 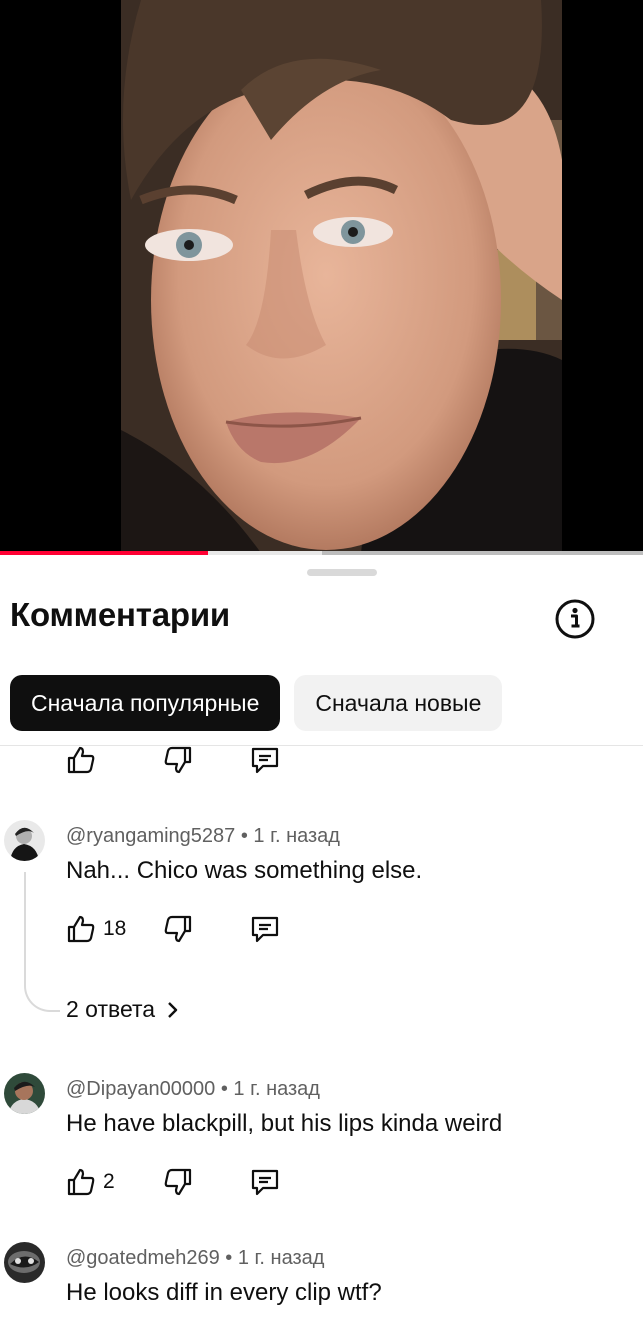 What do you see at coordinates (111, 1009) in the screenshot?
I see `replies-count-label: 2 ответа` at bounding box center [111, 1009].